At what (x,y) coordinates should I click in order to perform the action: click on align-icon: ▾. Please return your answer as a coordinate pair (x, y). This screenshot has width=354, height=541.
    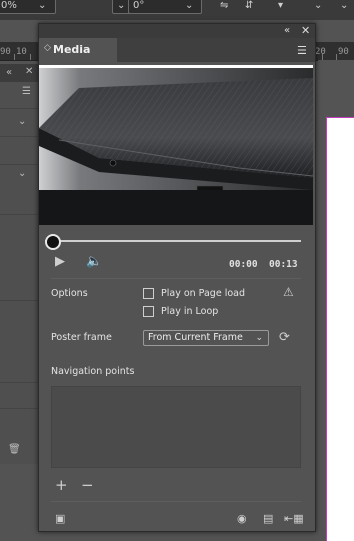
    Looking at the image, I should click on (280, 5).